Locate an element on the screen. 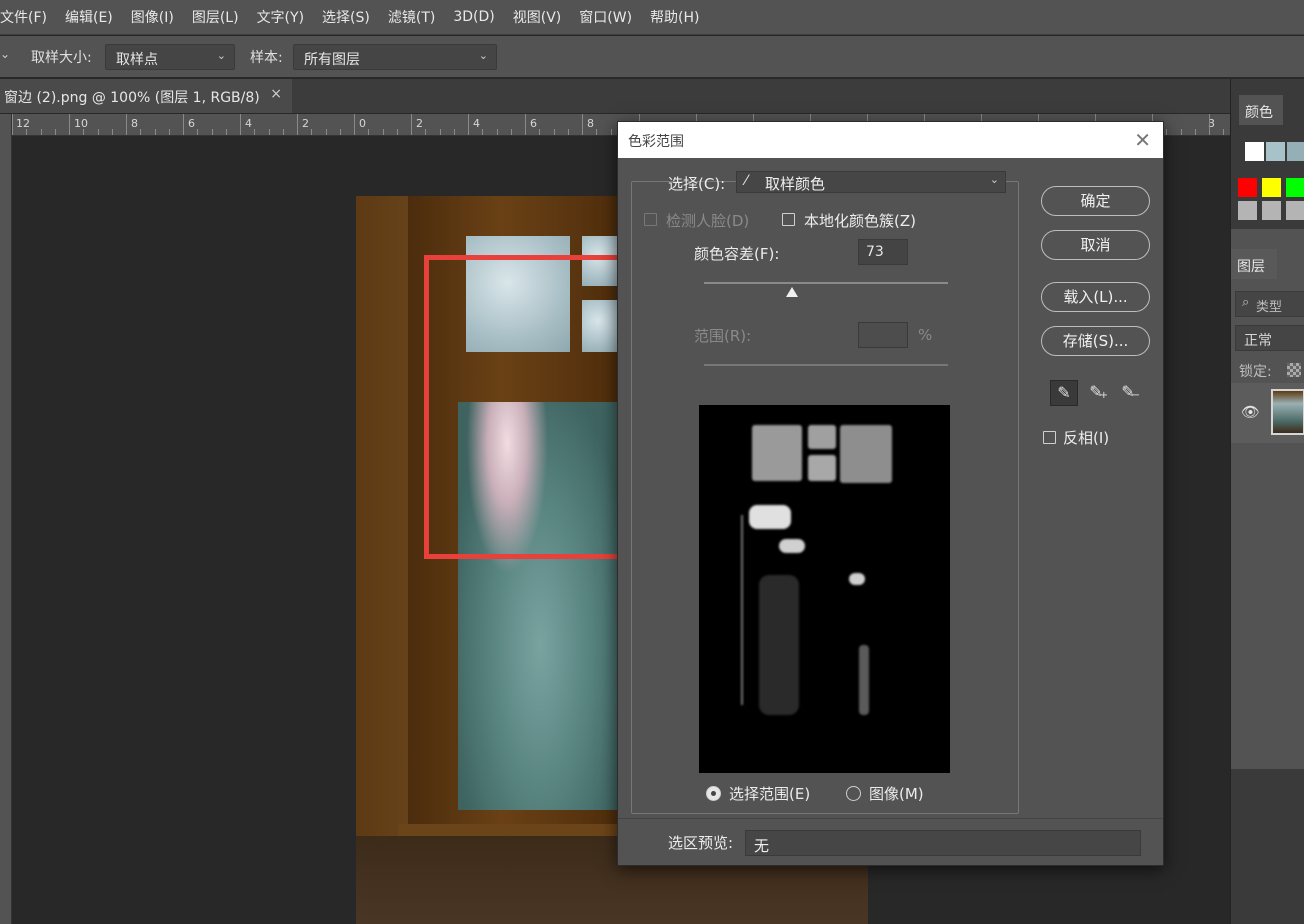  document-tab-bar: 窗边 (2).png @ 100% (图层 1, RGB/8) × is located at coordinates (615, 96).